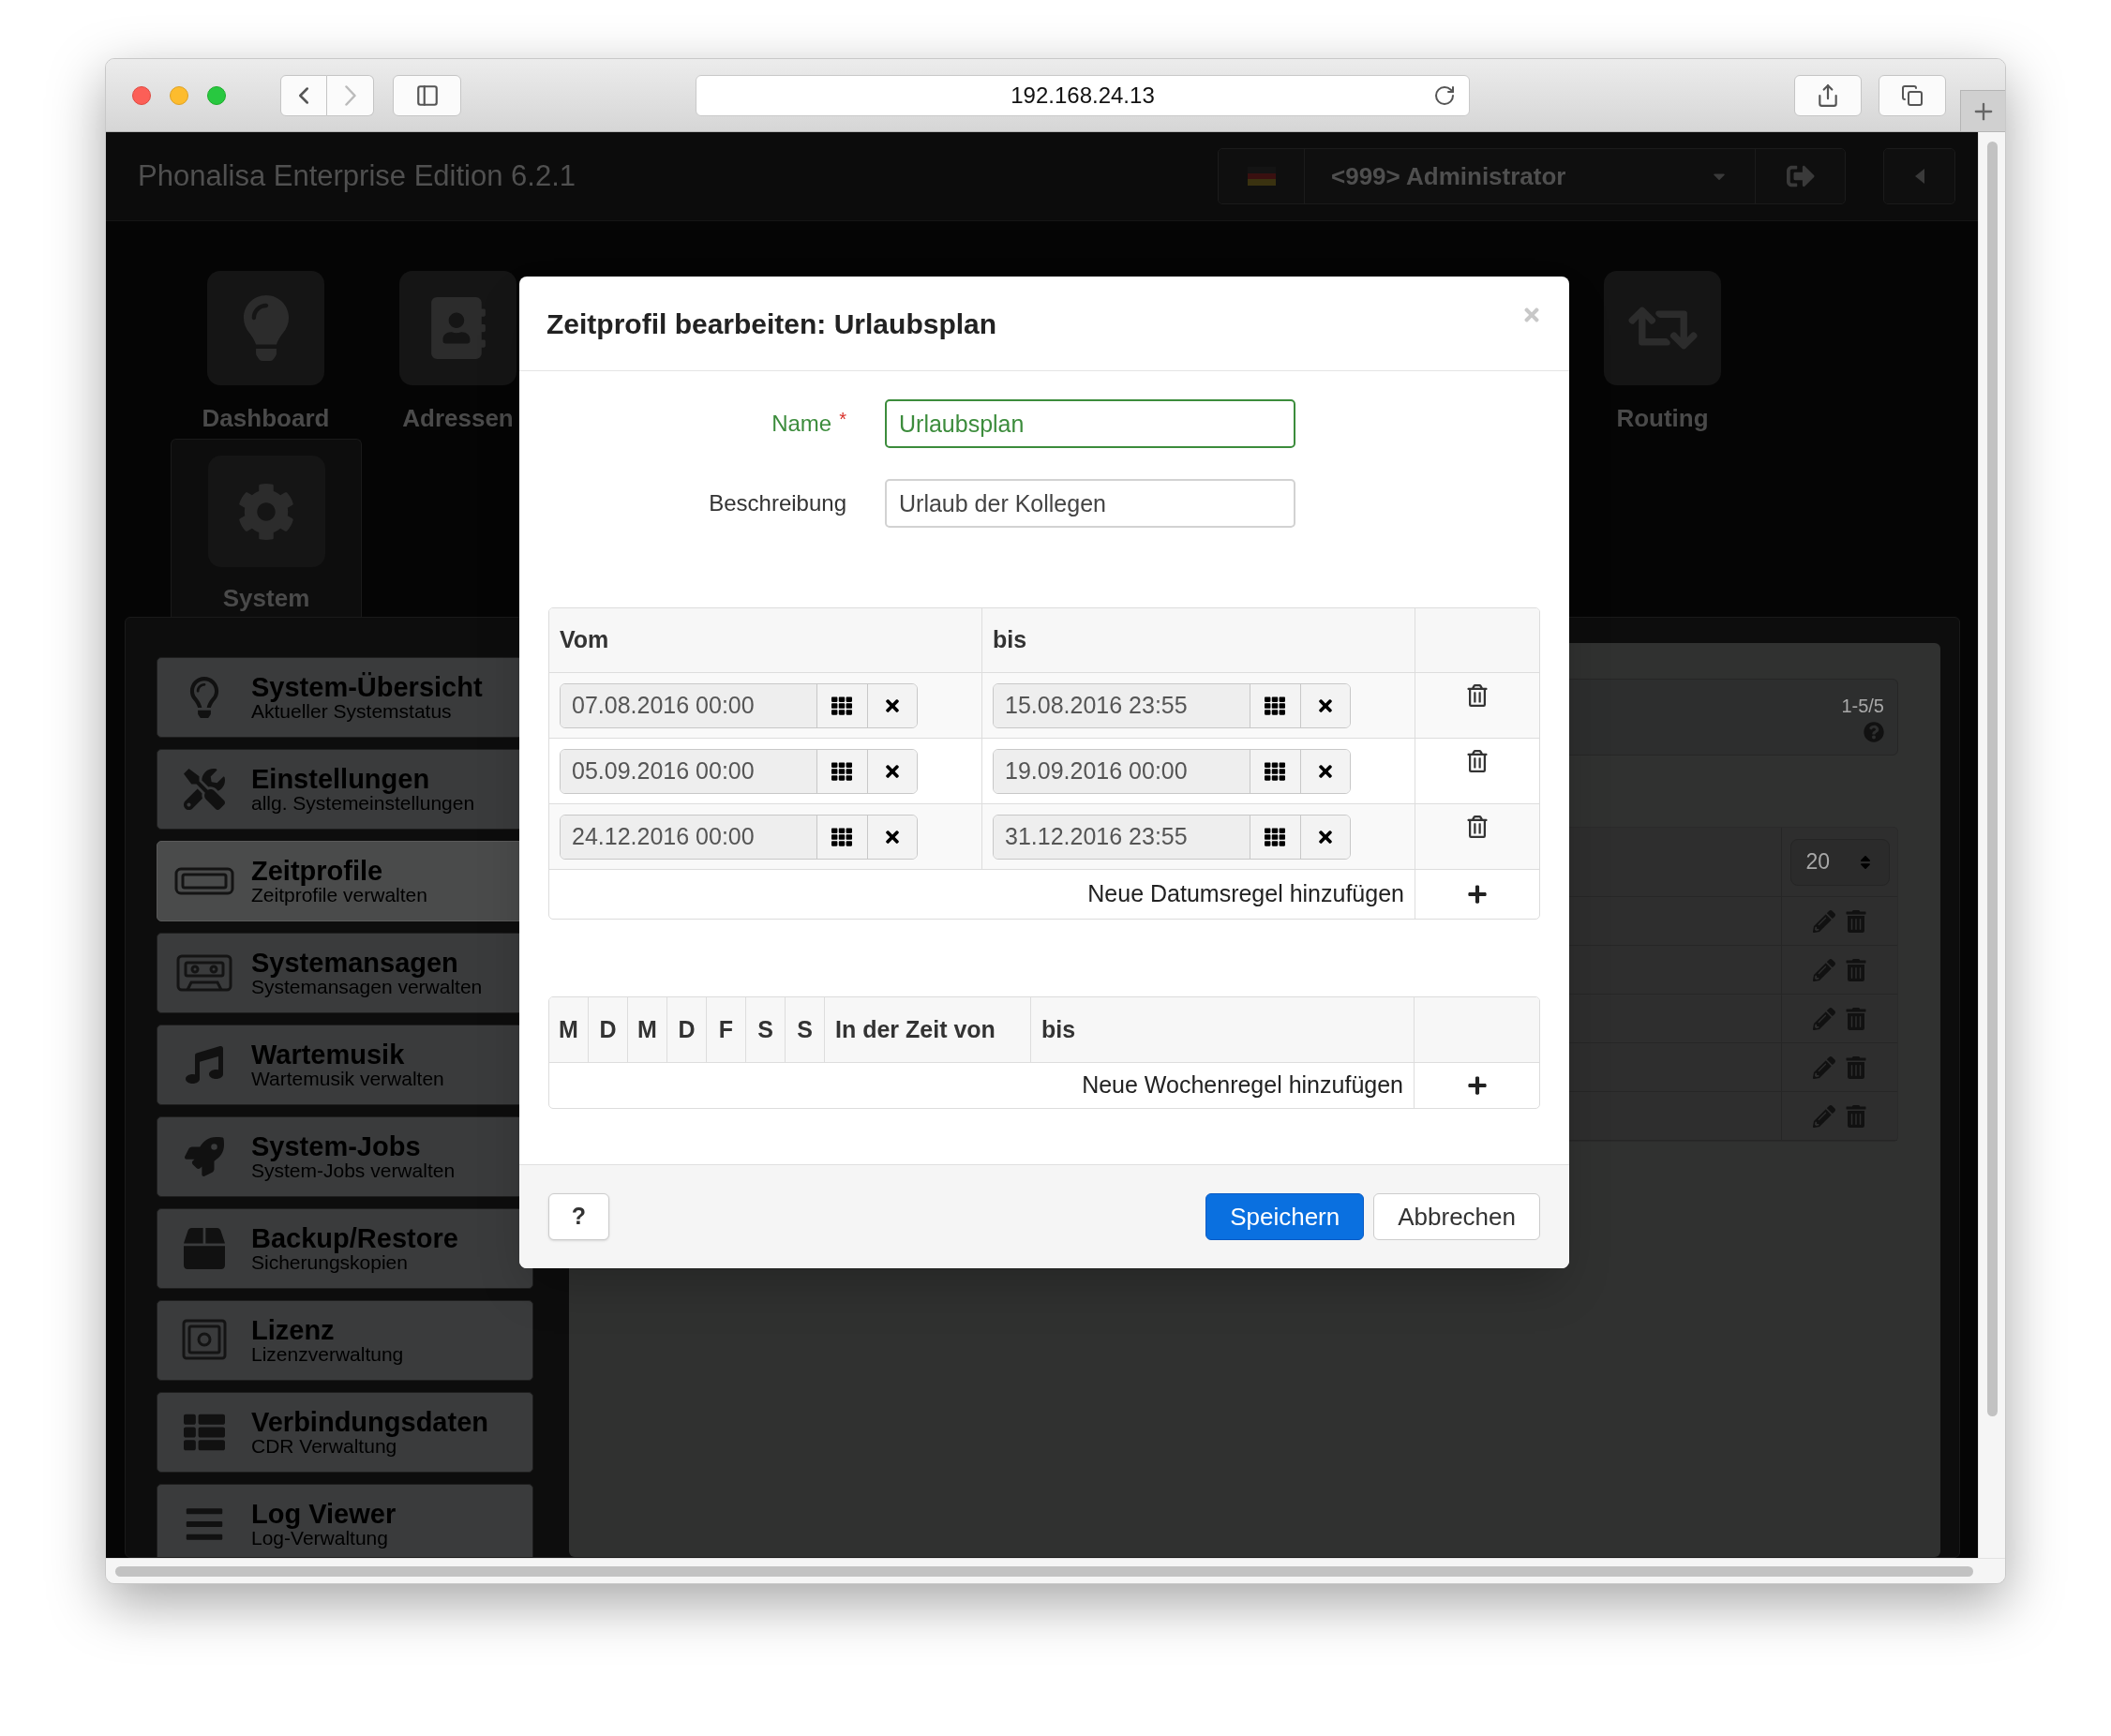  I want to click on back-button, so click(303, 95).